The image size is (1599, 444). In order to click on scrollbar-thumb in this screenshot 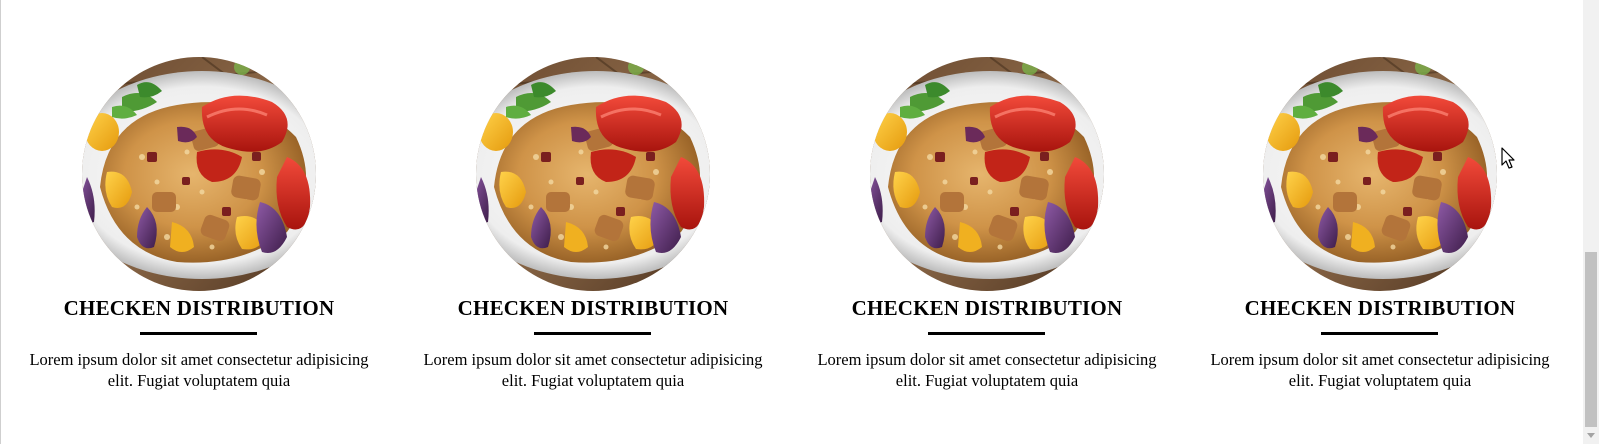, I will do `click(1591, 339)`.